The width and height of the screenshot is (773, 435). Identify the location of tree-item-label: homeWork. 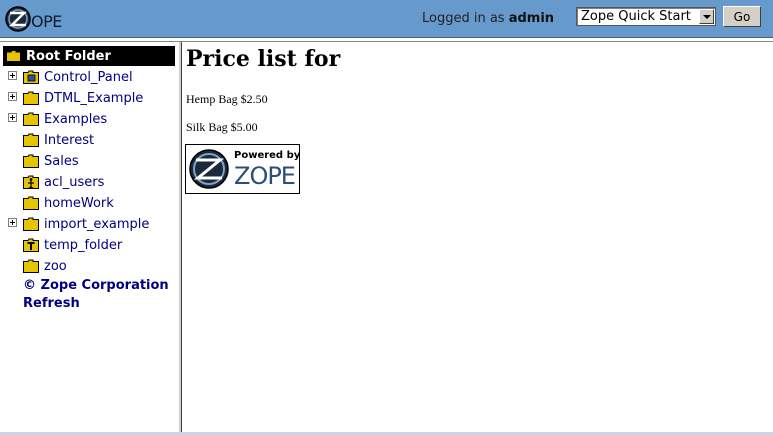
(79, 203).